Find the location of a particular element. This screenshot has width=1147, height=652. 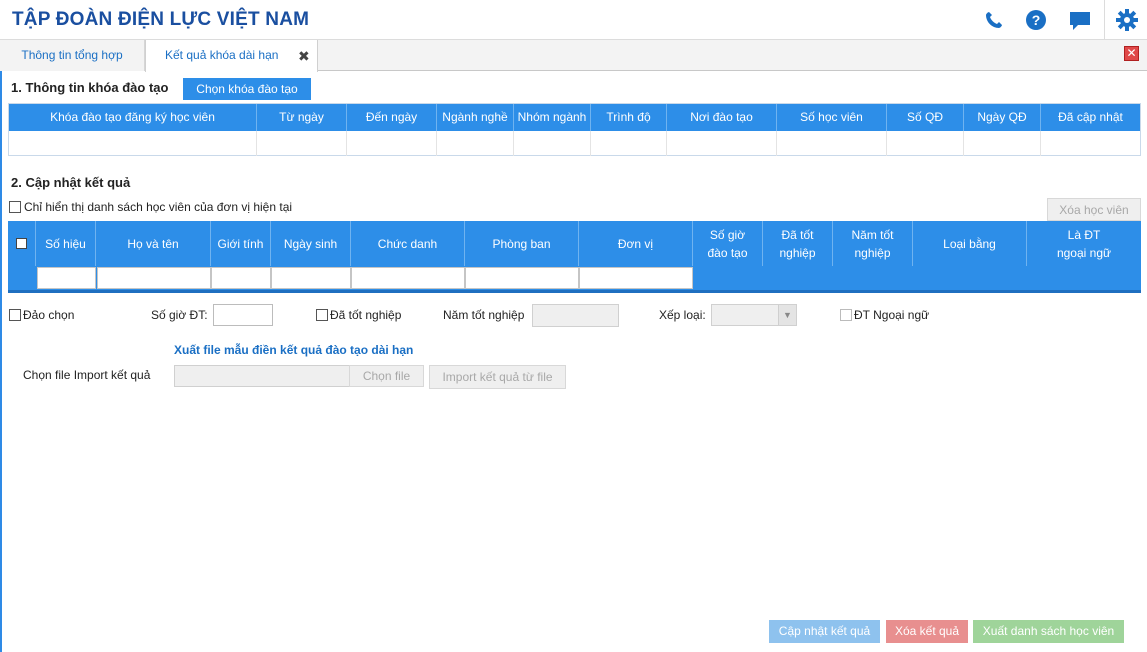

select-all-checkbox is located at coordinates (21, 243).